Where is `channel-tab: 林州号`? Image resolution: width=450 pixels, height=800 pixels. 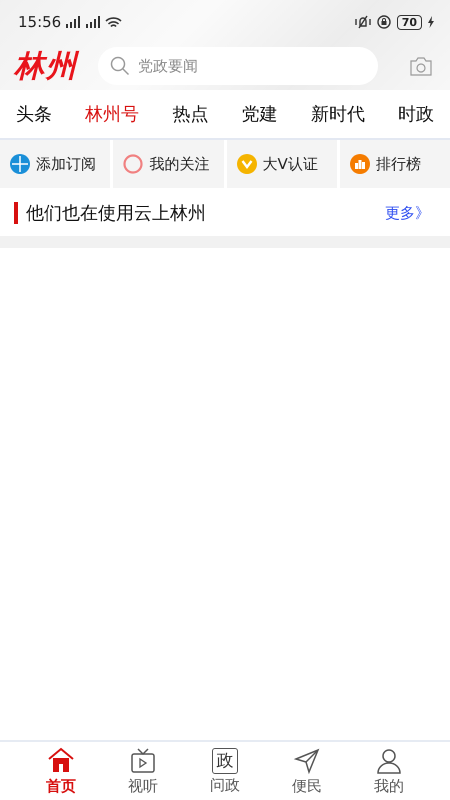 channel-tab: 林州号 is located at coordinates (112, 114).